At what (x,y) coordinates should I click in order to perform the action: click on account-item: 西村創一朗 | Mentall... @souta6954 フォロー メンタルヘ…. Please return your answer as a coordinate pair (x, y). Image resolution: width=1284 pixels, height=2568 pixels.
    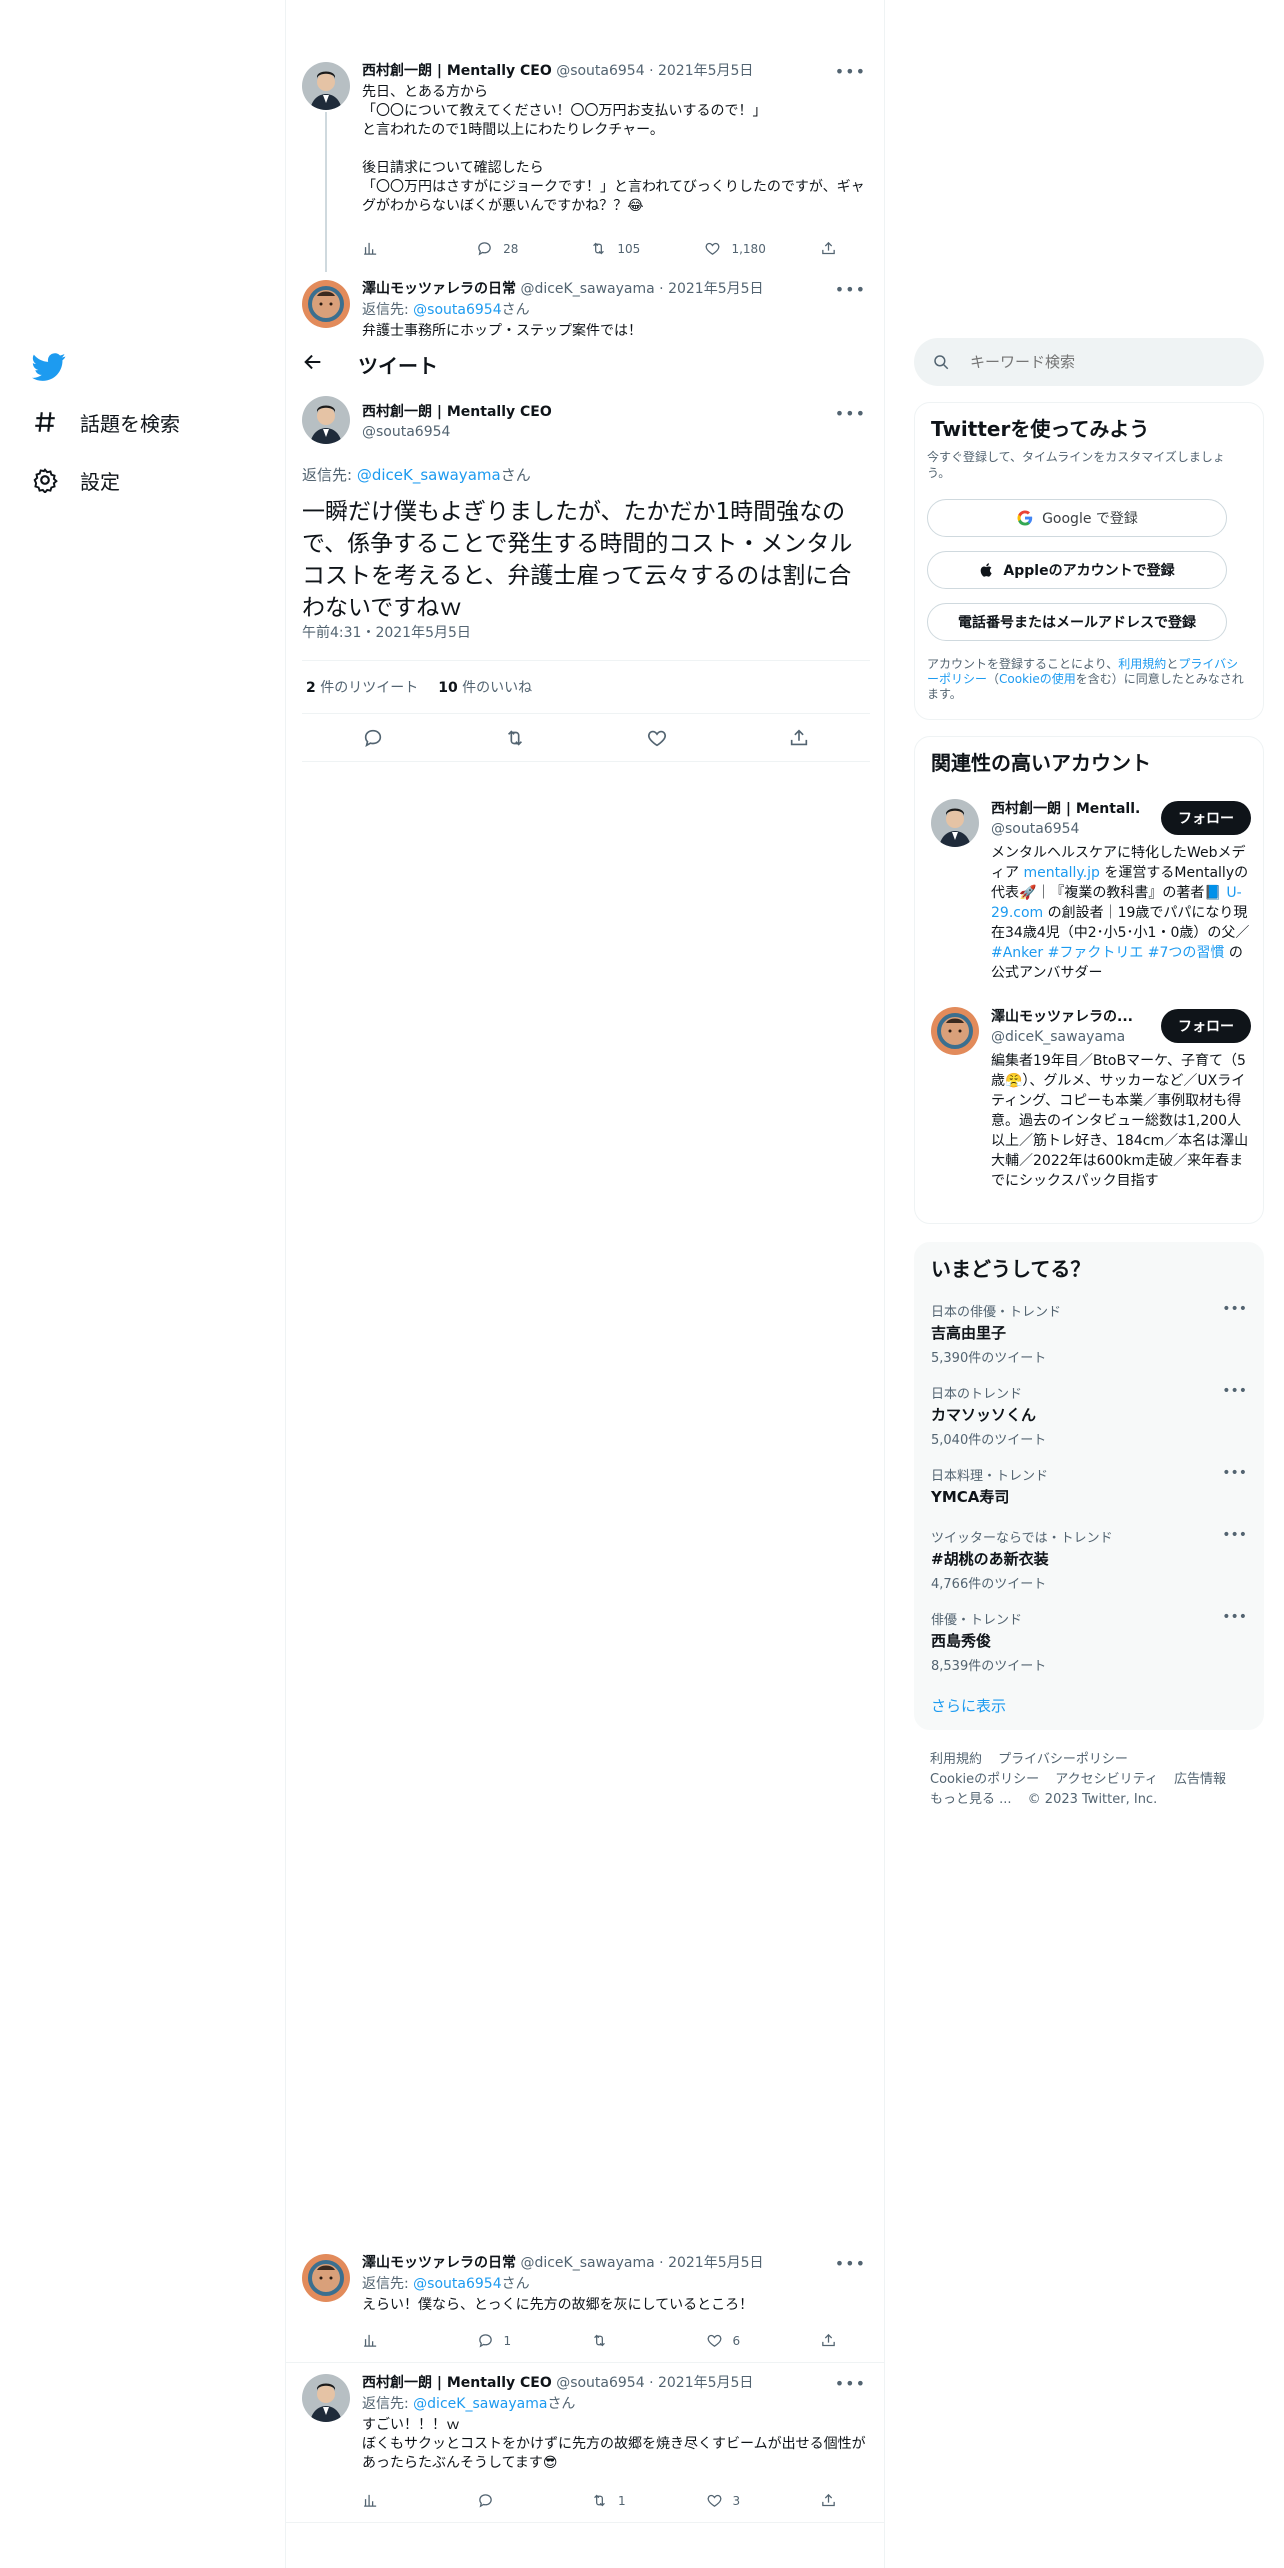
    Looking at the image, I should click on (1091, 899).